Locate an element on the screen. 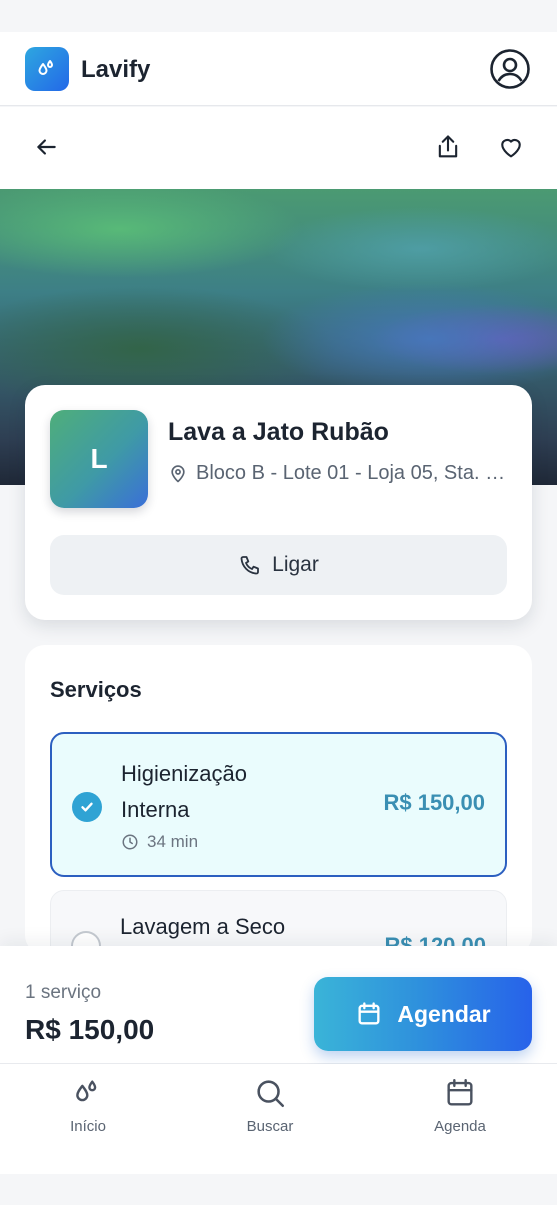 This screenshot has width=557, height=1205. clock-icon is located at coordinates (130, 842).